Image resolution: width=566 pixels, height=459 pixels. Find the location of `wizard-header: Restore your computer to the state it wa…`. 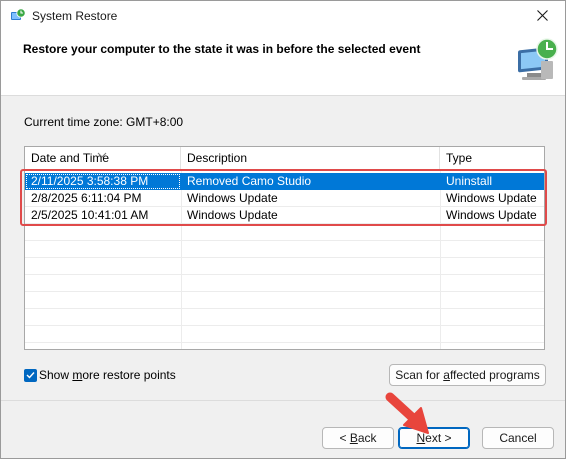

wizard-header: Restore your computer to the state it wa… is located at coordinates (283, 64).